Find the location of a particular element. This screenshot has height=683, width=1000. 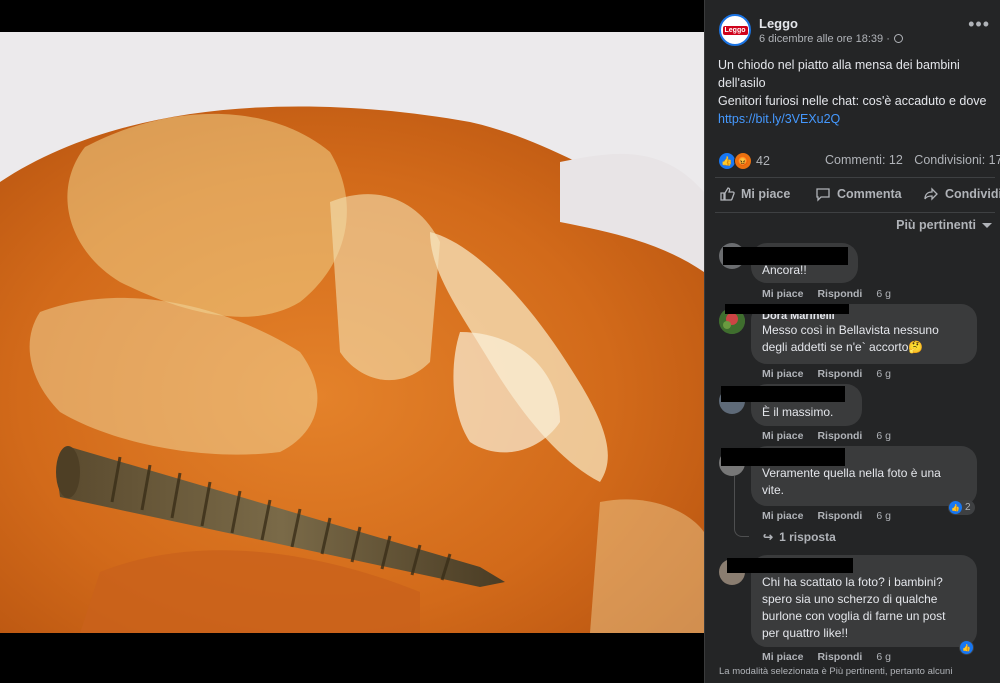

comment-reactions: 👍 2 is located at coordinates (961, 507).